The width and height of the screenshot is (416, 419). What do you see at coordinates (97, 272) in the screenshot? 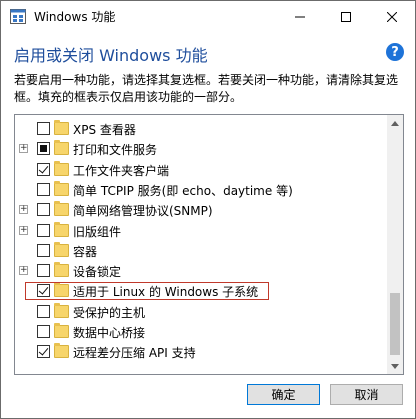
I see `feature-label: 设备锁定` at bounding box center [97, 272].